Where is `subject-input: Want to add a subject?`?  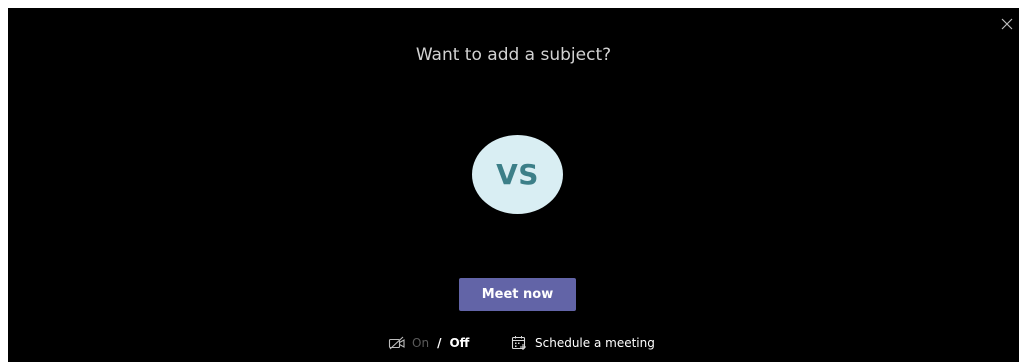
subject-input: Want to add a subject? is located at coordinates (513, 55).